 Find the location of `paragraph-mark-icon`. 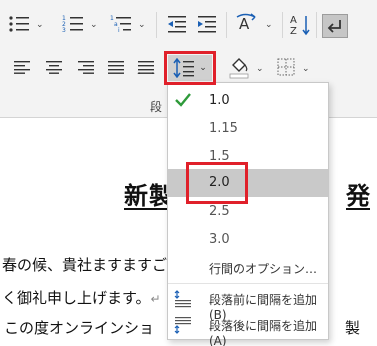

paragraph-mark-icon is located at coordinates (334, 26).